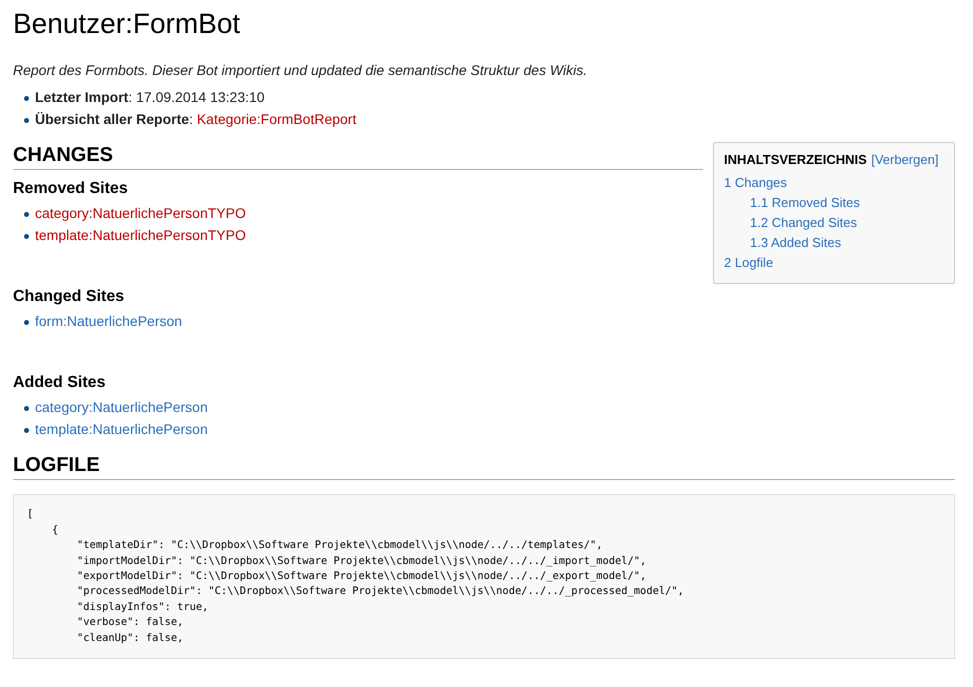  Describe the element at coordinates (83, 97) in the screenshot. I see `fact-text: Letzter Import:` at that location.